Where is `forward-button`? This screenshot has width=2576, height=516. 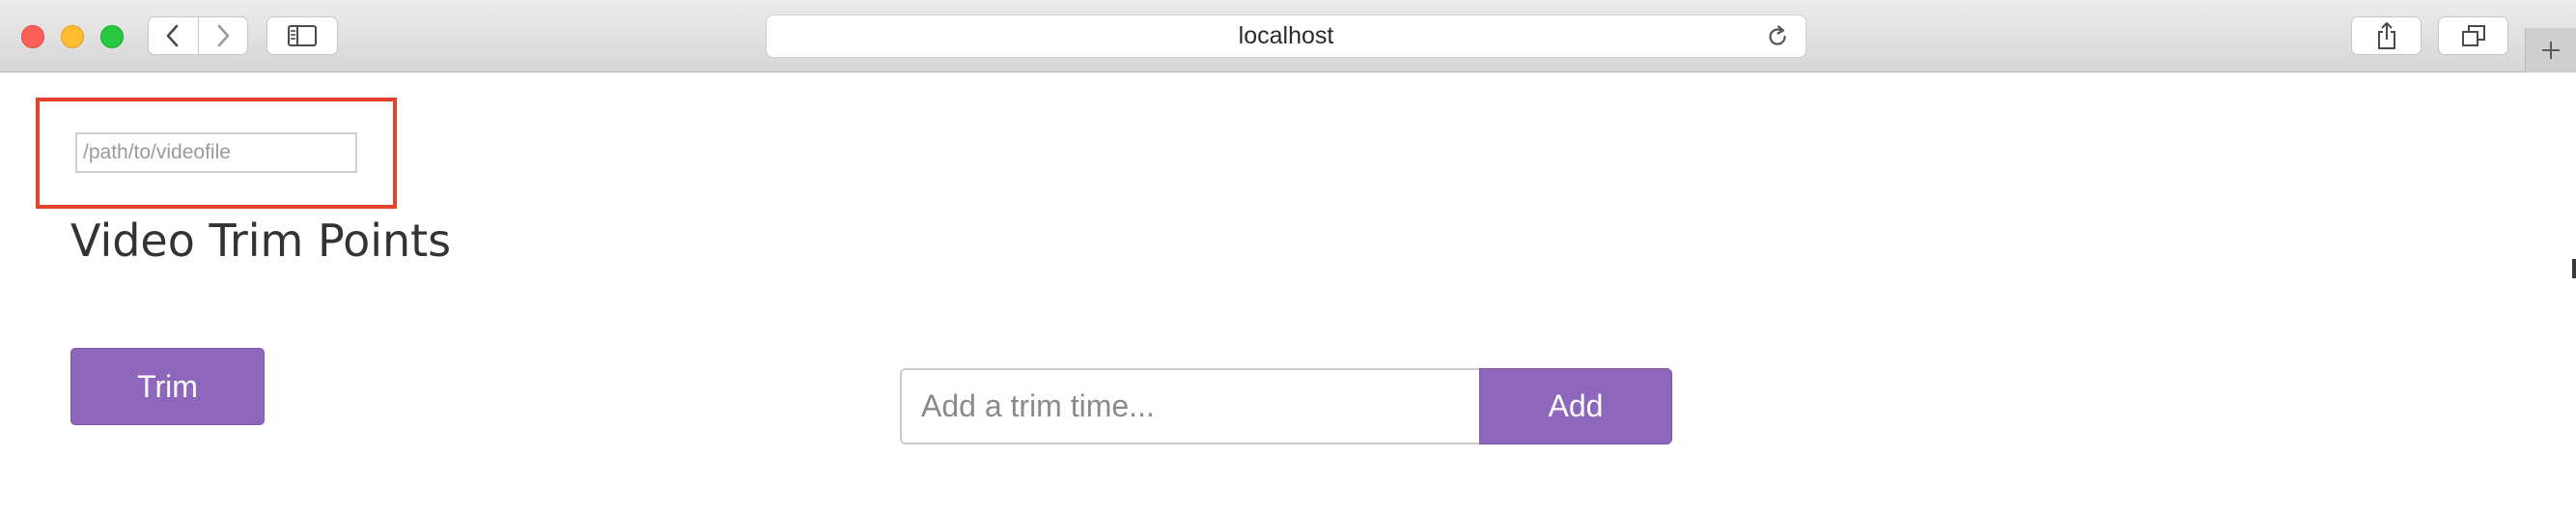
forward-button is located at coordinates (223, 36).